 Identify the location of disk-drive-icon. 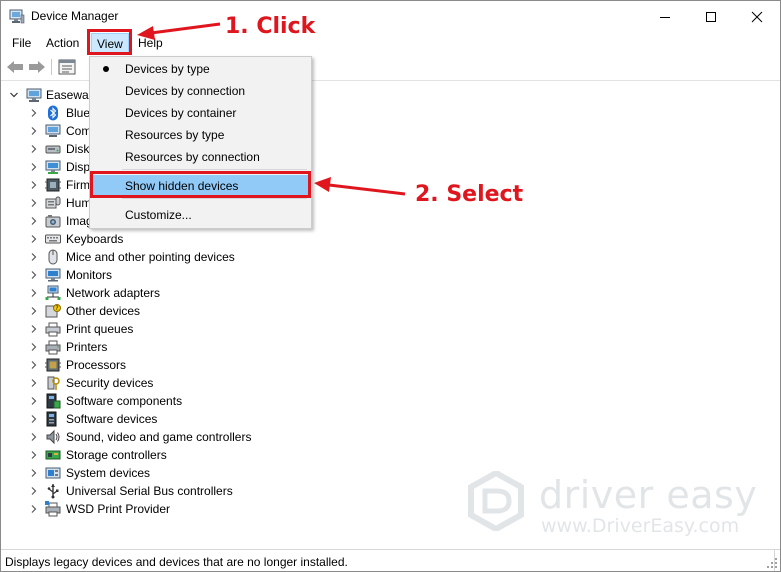
(53, 149).